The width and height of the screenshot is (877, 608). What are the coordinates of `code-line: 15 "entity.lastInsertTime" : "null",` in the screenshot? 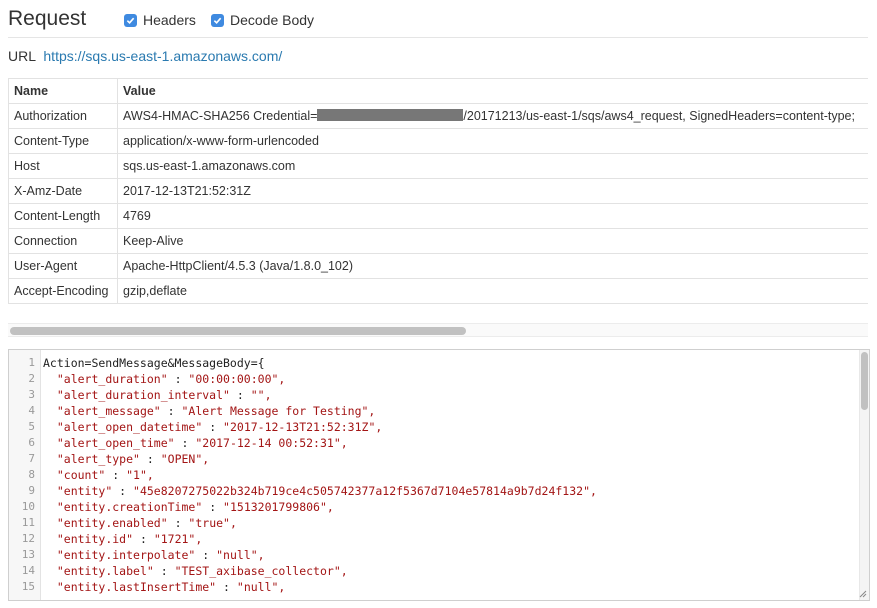 It's located at (434, 587).